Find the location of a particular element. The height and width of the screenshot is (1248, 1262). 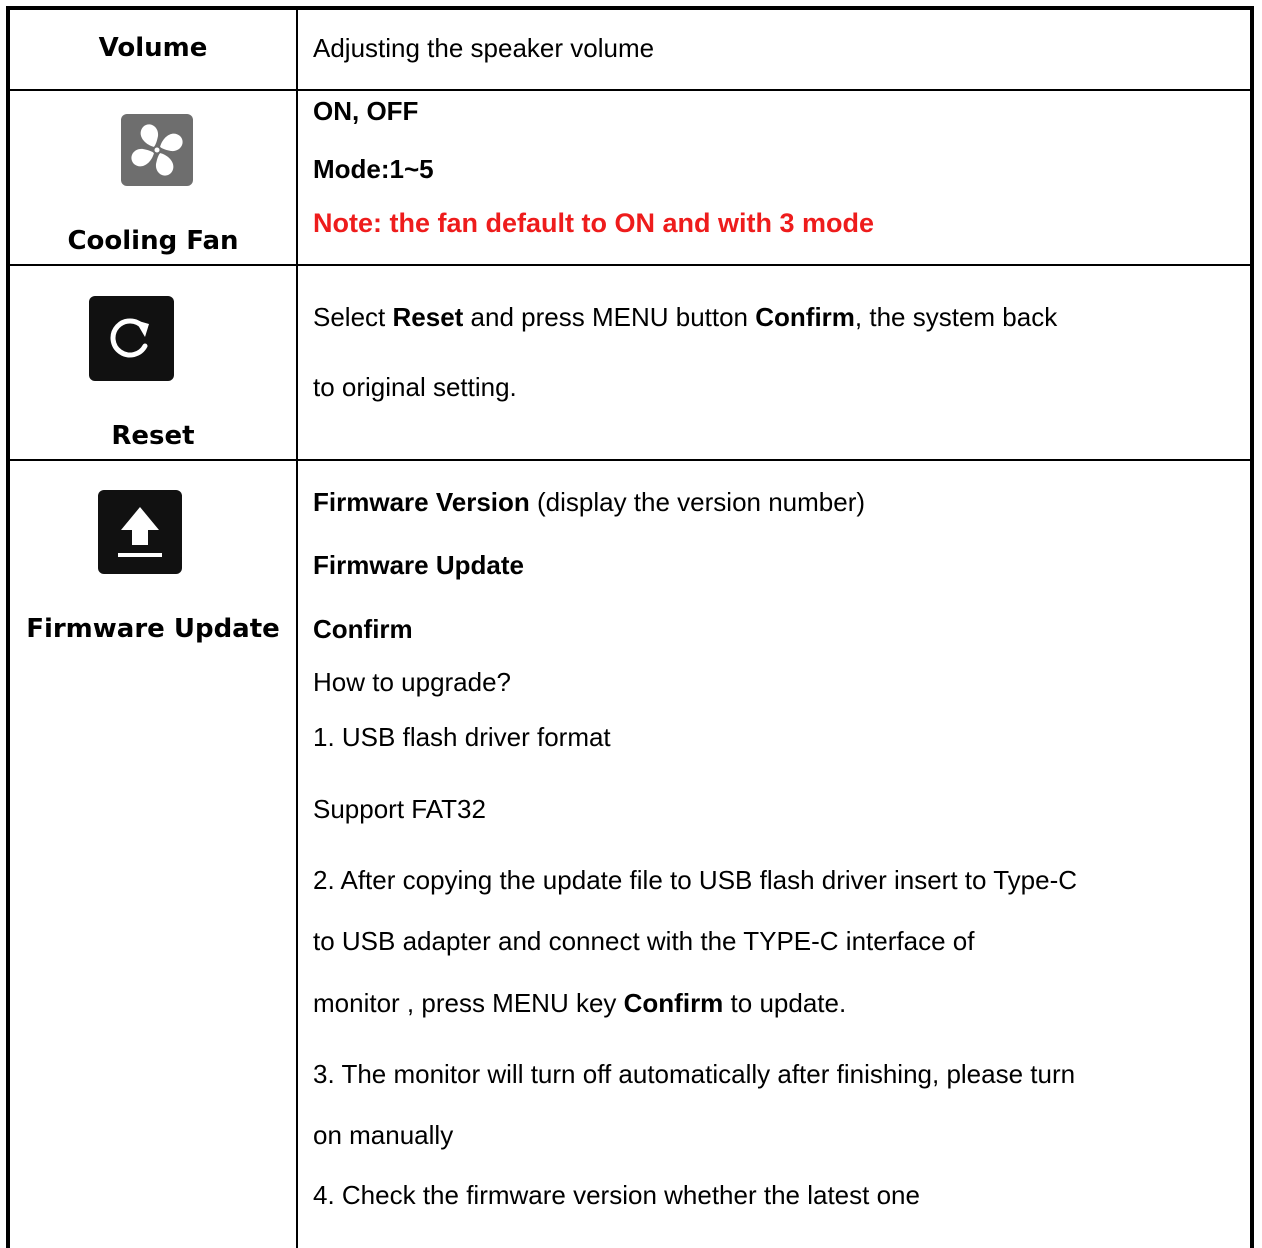

reset-description-line2: to original setting. is located at coordinates (415, 387).